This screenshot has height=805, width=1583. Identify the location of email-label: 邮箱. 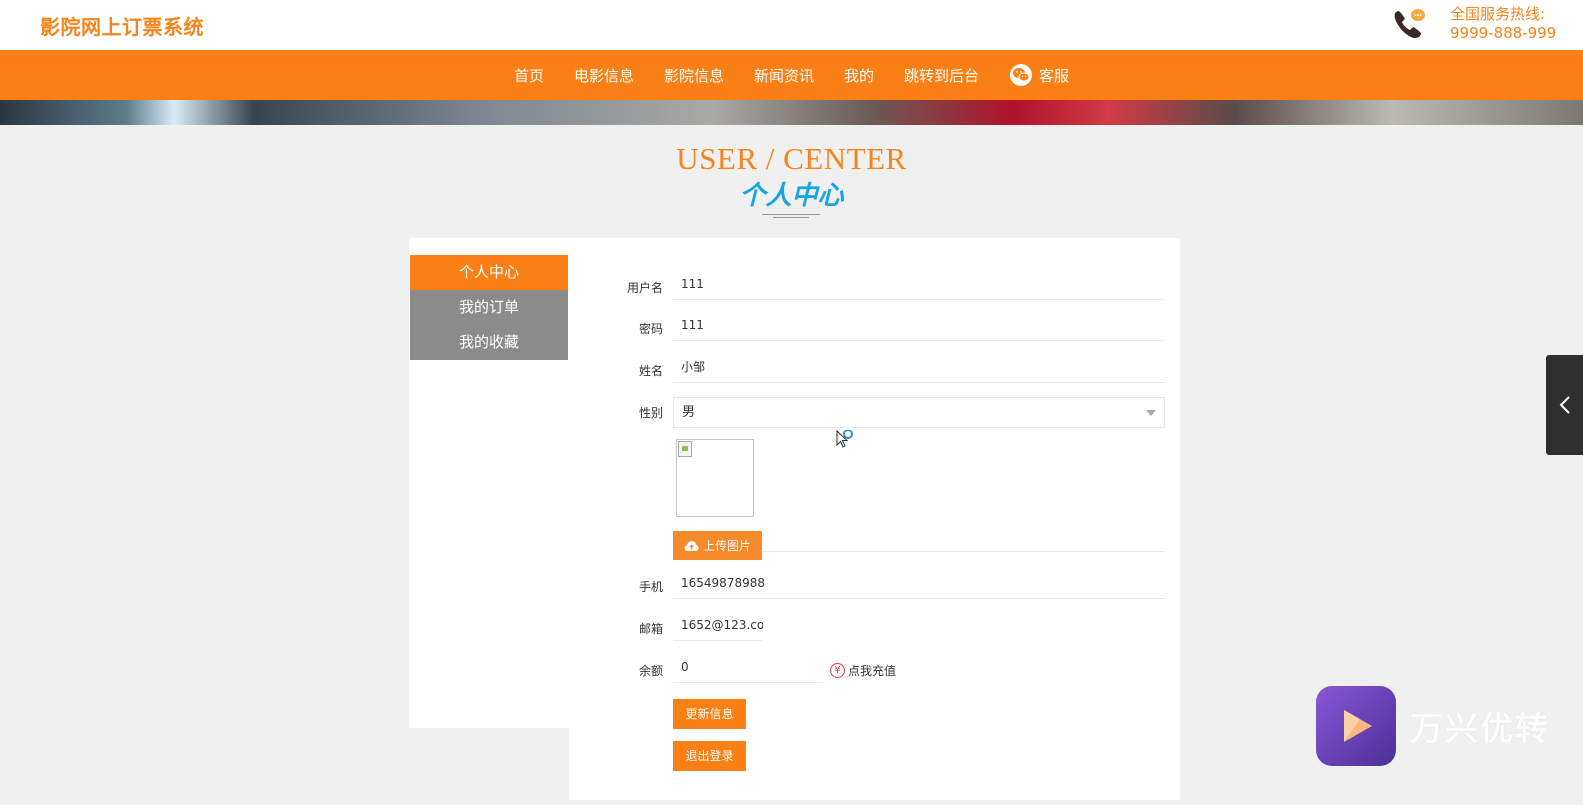
(650, 629).